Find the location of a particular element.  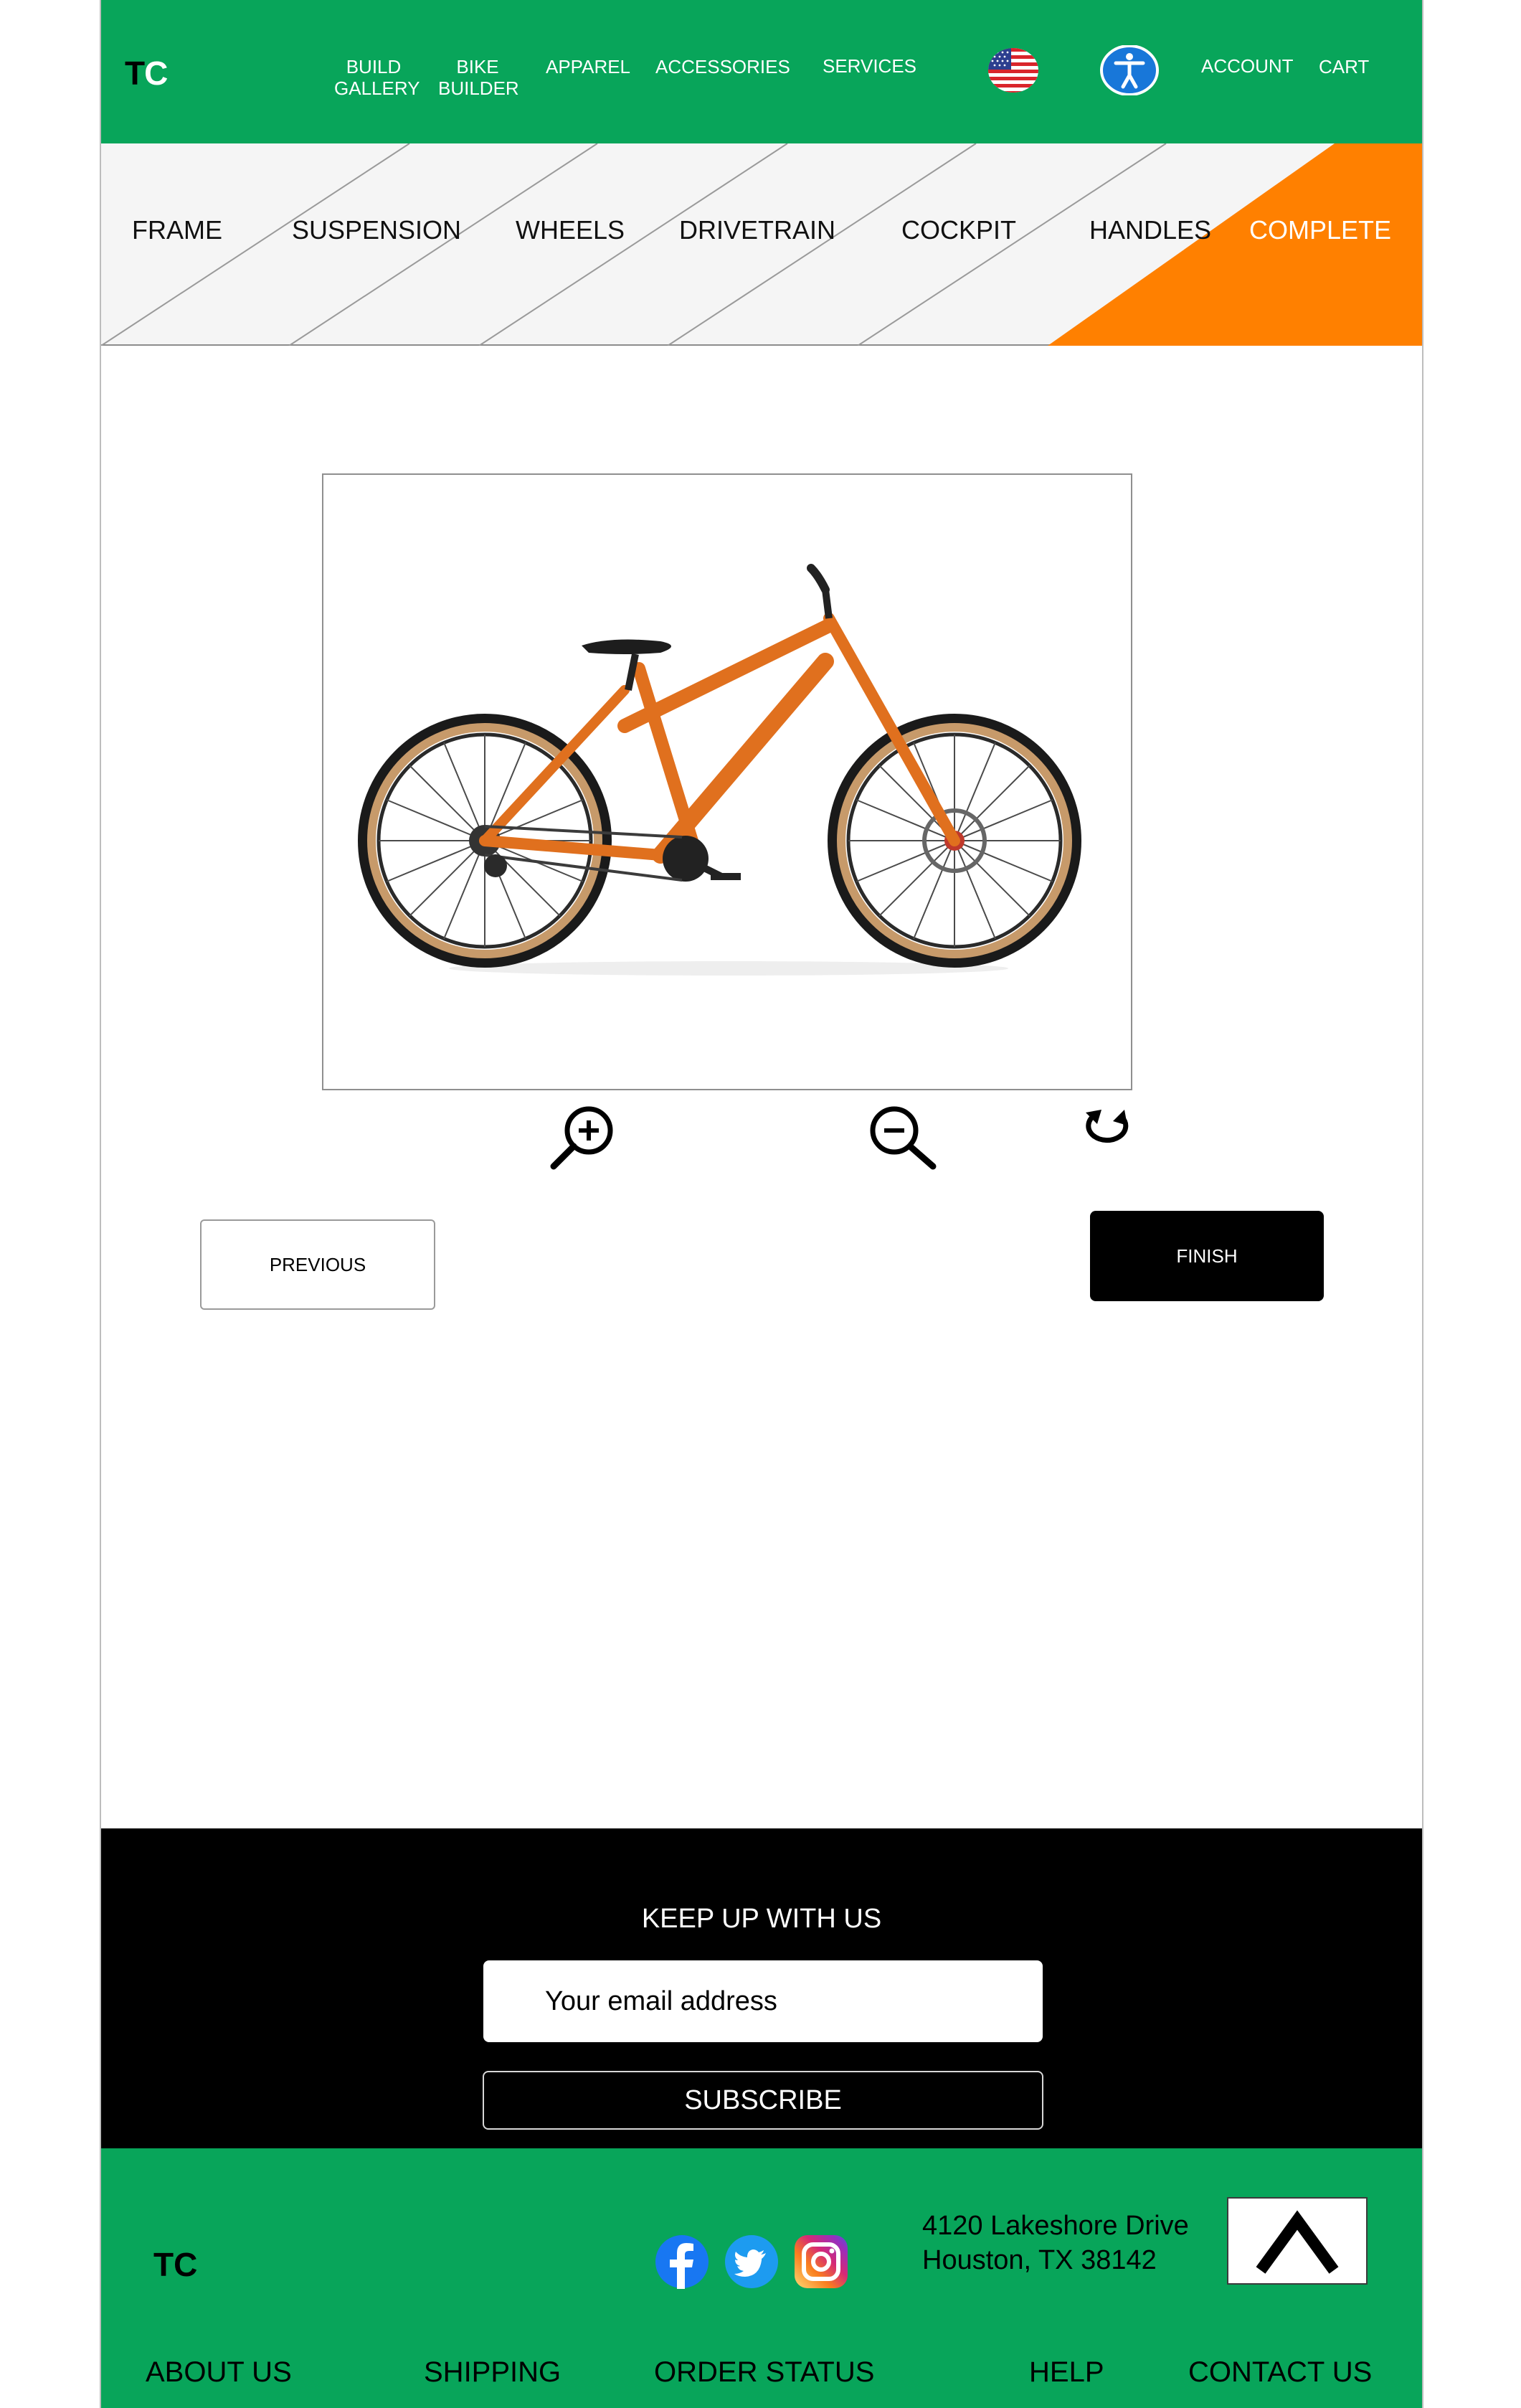

zoom-out-icon is located at coordinates (904, 1139).